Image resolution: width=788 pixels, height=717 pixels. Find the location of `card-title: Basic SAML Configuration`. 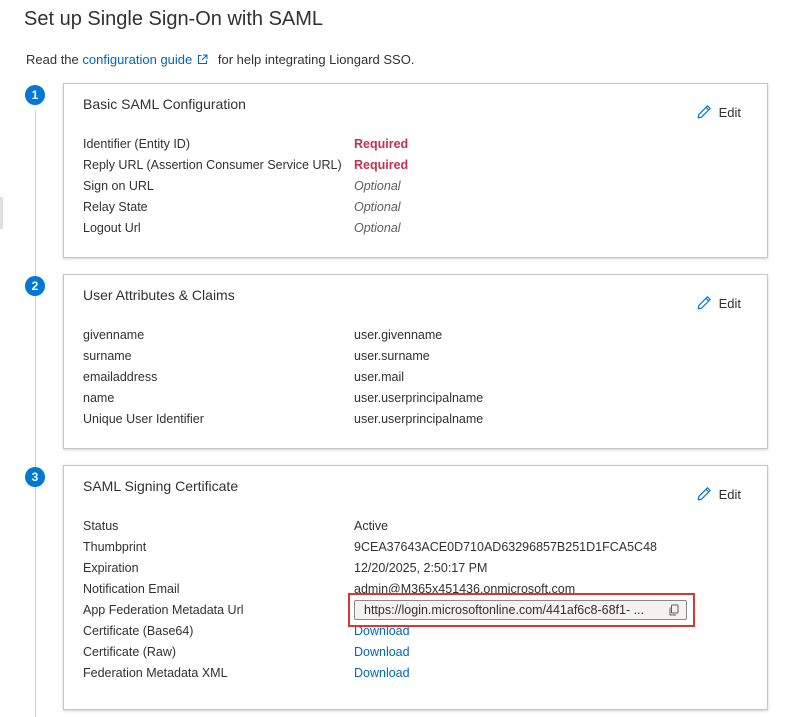

card-title: Basic SAML Configuration is located at coordinates (164, 104).